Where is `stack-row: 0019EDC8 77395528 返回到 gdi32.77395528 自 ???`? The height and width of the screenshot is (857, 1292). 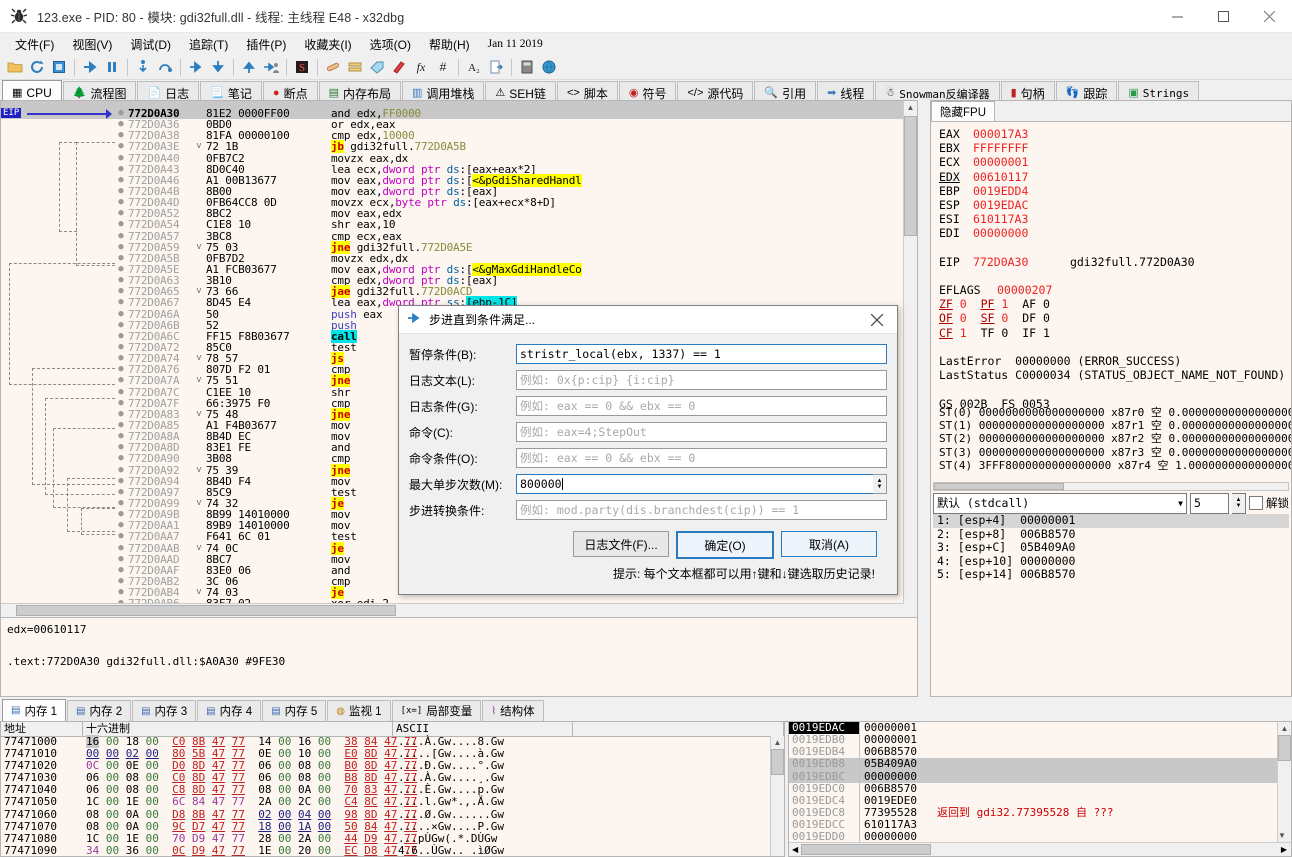
stack-row: 0019EDC8 77395528 返回到 gdi32.77395528 自 ??? is located at coordinates (1033, 813).